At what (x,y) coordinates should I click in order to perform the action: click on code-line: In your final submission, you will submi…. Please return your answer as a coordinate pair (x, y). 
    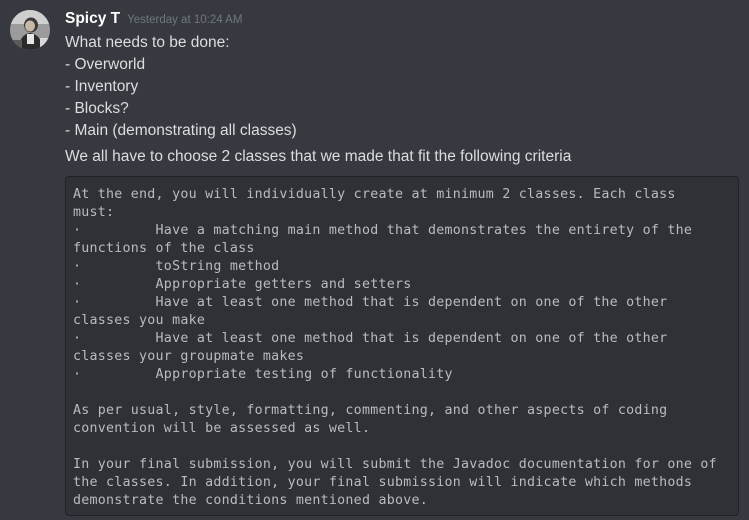
    Looking at the image, I should click on (395, 464).